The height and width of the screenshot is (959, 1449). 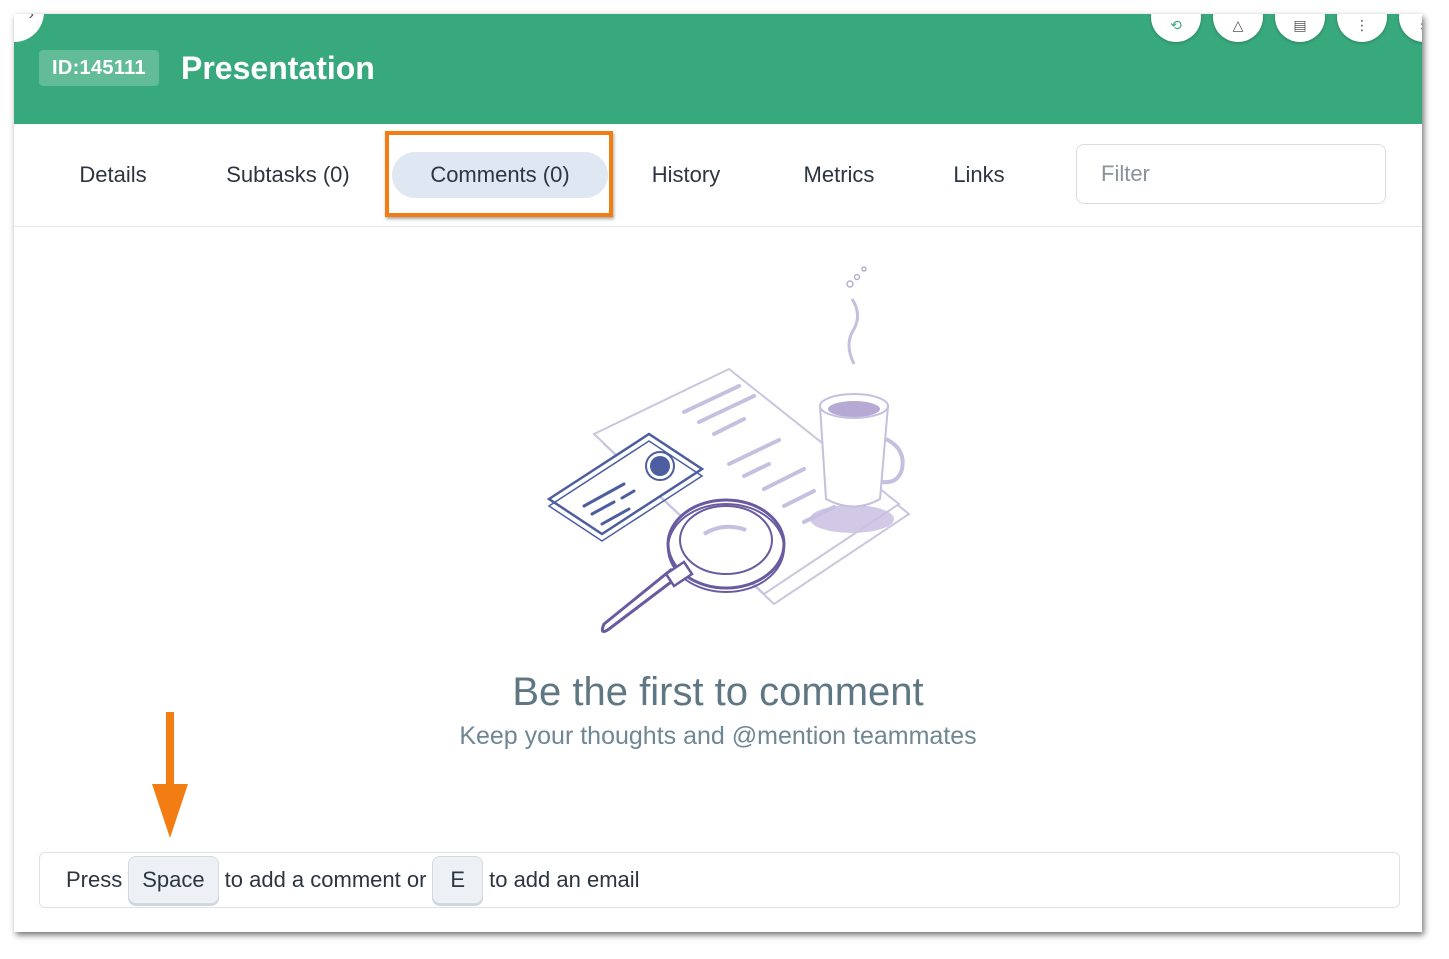 What do you see at coordinates (1300, 25) in the screenshot?
I see `columns-icon: ▤` at bounding box center [1300, 25].